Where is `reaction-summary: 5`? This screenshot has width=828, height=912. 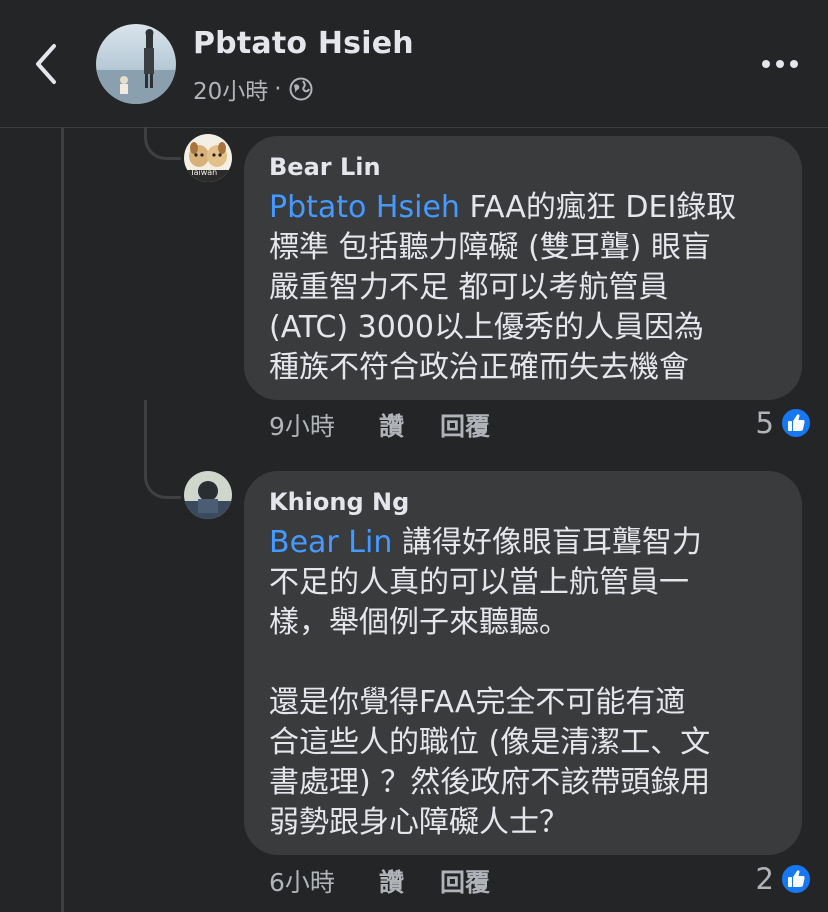
reaction-summary: 5 is located at coordinates (784, 423).